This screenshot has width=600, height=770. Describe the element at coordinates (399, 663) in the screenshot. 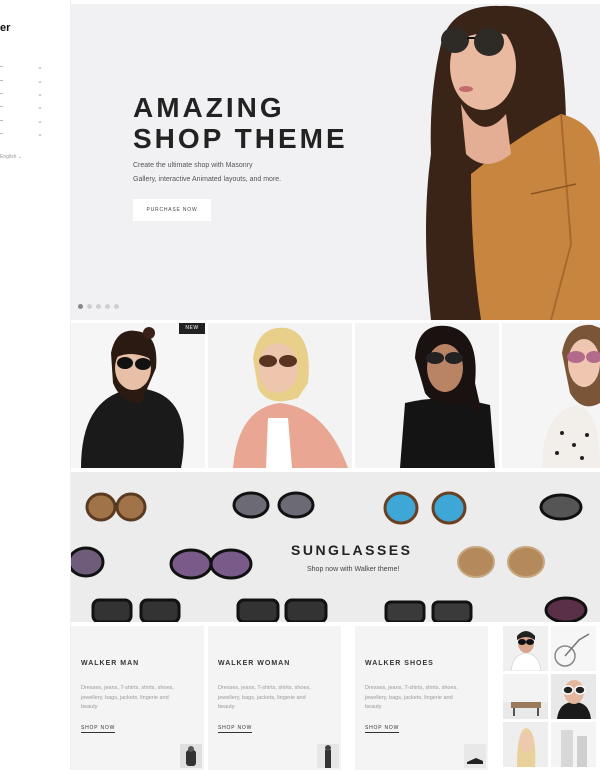

I see `card-title: WALKER SHOES` at that location.